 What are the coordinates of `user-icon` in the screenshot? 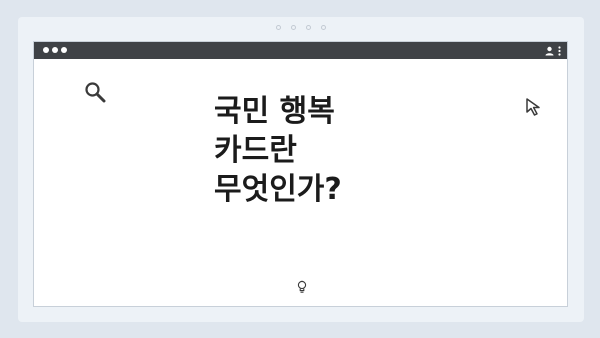 It's located at (549, 51).